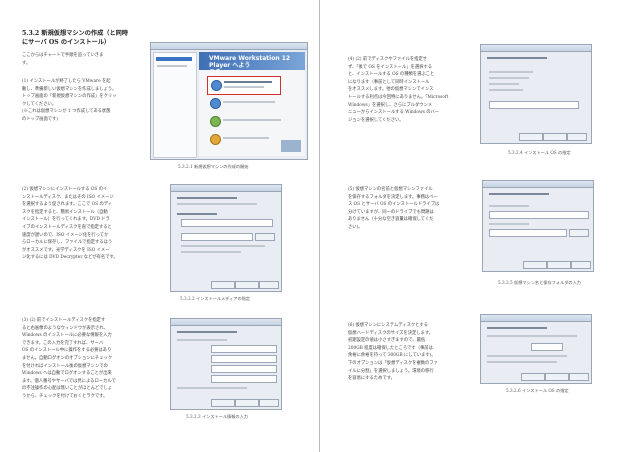 The height and width of the screenshot is (452, 640). I want to click on figure-caption-2: 5.3.2.2 インストールメディアの指定, so click(215, 298).